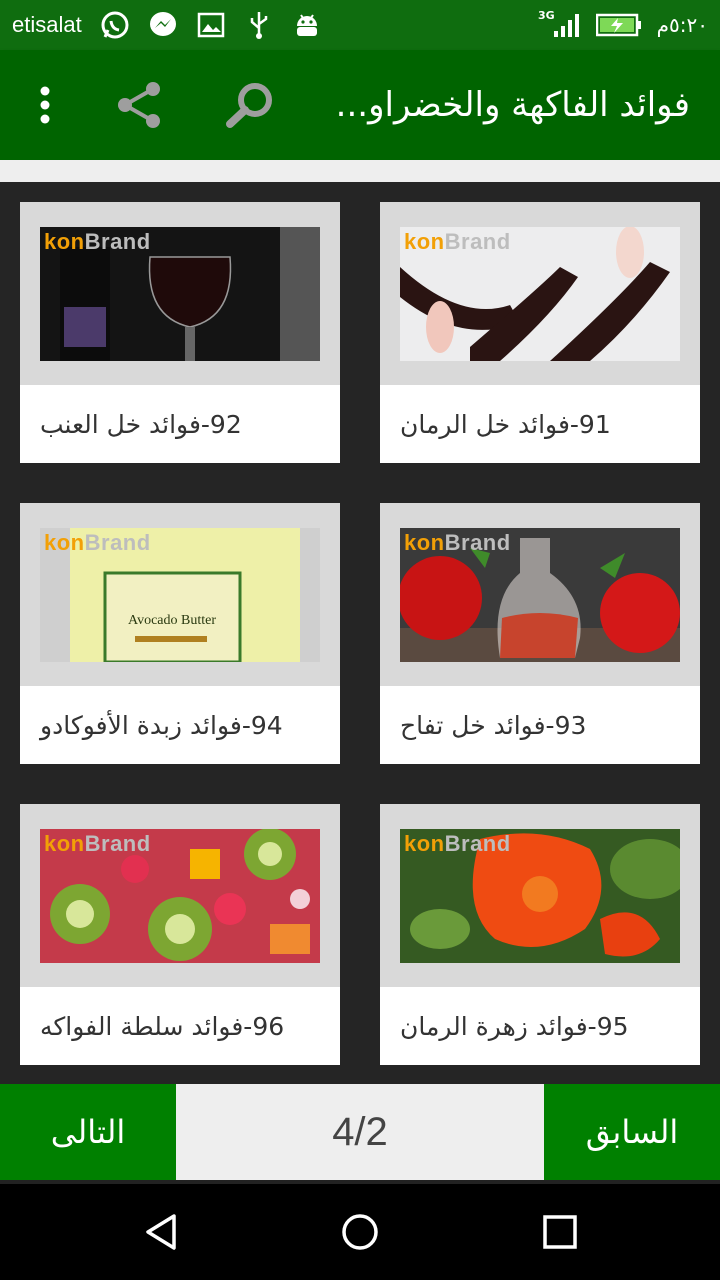 The width and height of the screenshot is (720, 1280). I want to click on home-icon, so click(360, 1232).